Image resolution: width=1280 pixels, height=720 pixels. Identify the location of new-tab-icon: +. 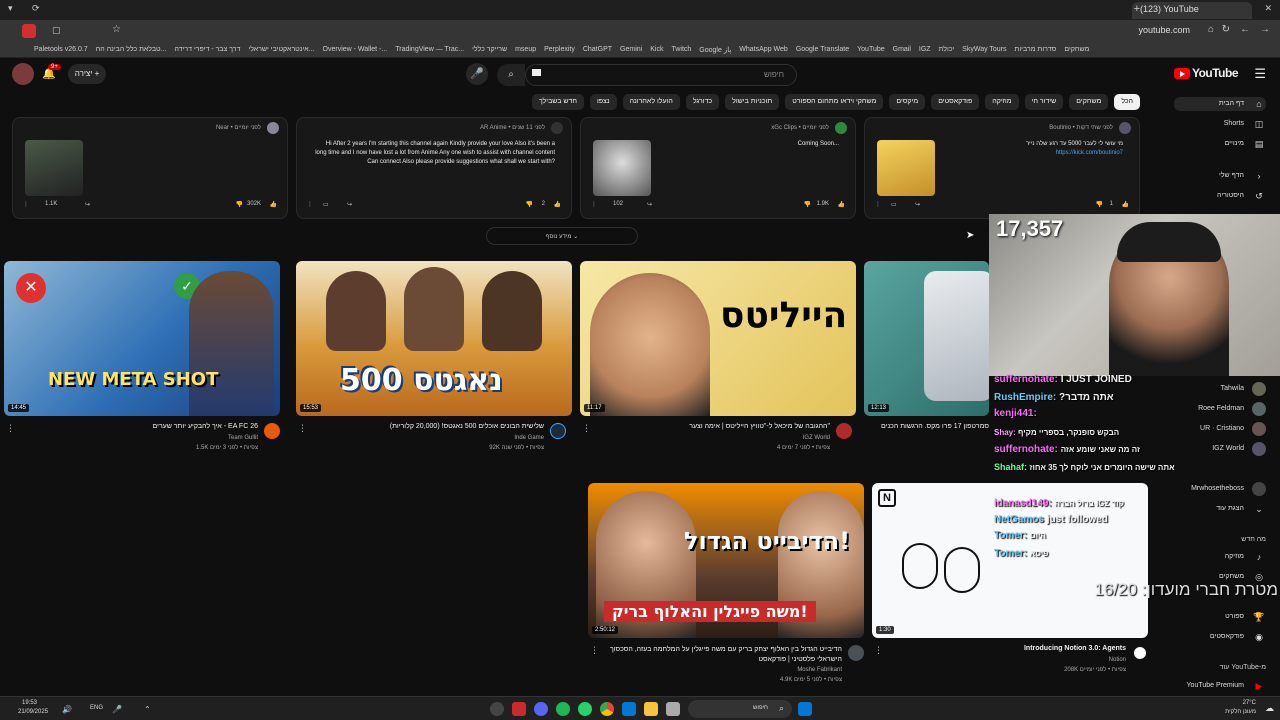
(1137, 9).